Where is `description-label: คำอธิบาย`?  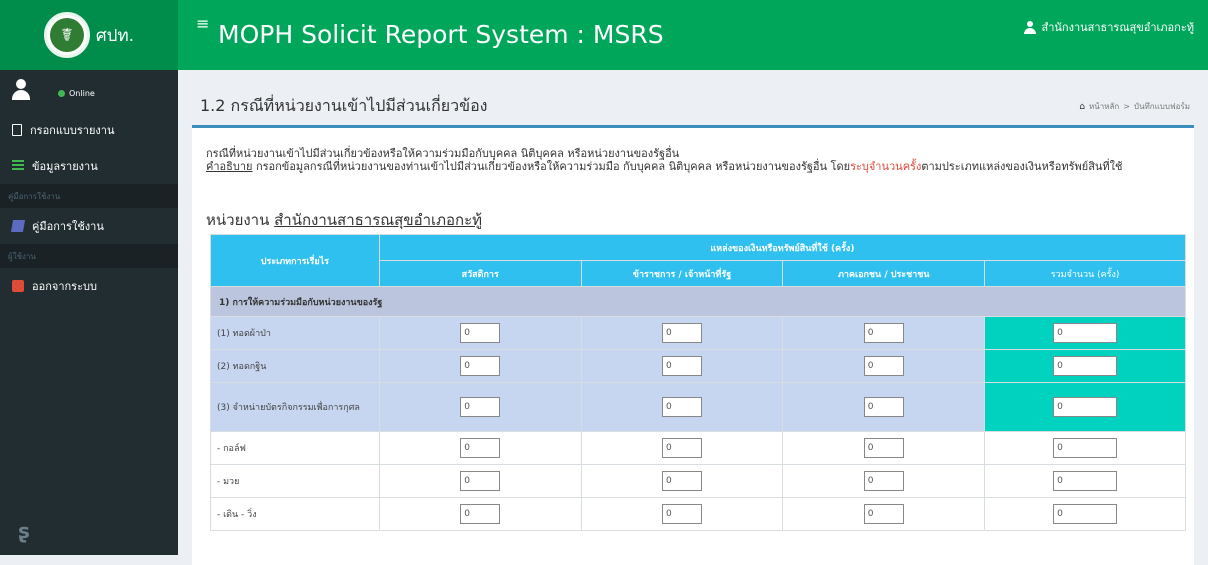 description-label: คำอธิบาย is located at coordinates (229, 166).